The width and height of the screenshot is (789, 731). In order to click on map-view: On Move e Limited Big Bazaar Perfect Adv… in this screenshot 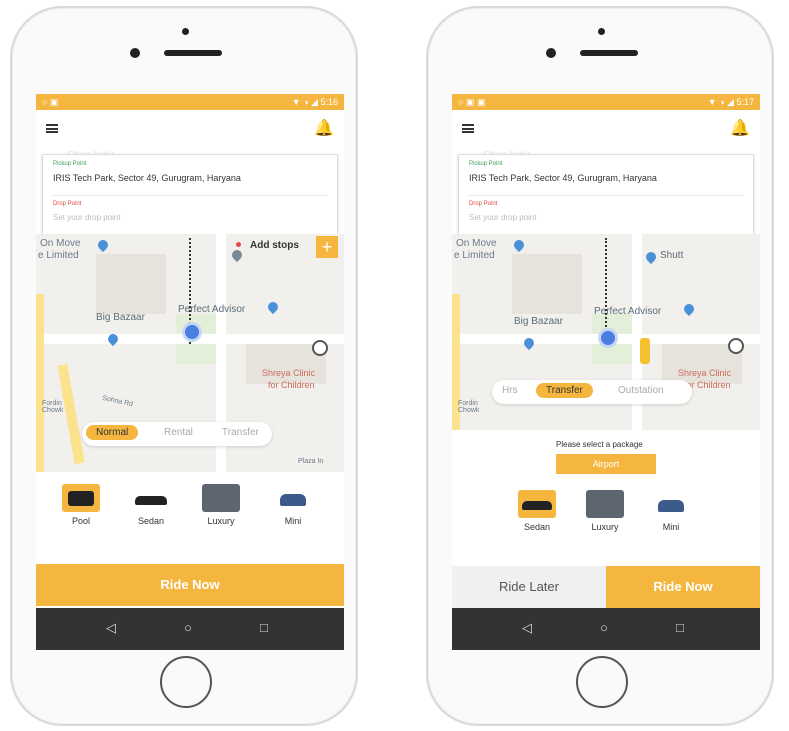, I will do `click(190, 353)`.